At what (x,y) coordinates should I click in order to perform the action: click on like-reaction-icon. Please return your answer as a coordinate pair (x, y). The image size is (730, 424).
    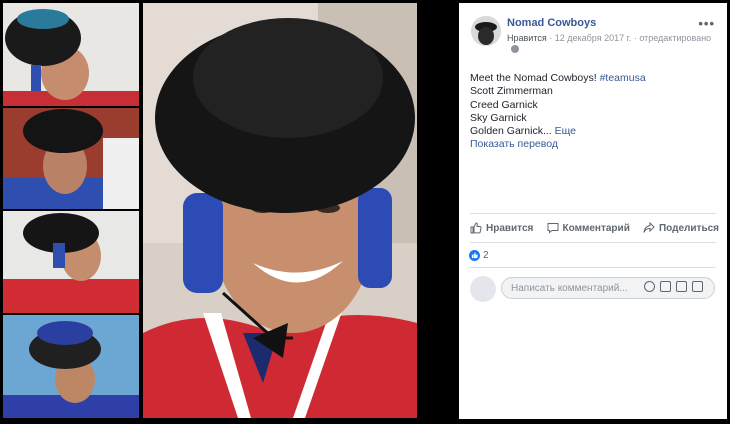
    Looking at the image, I should click on (474, 255).